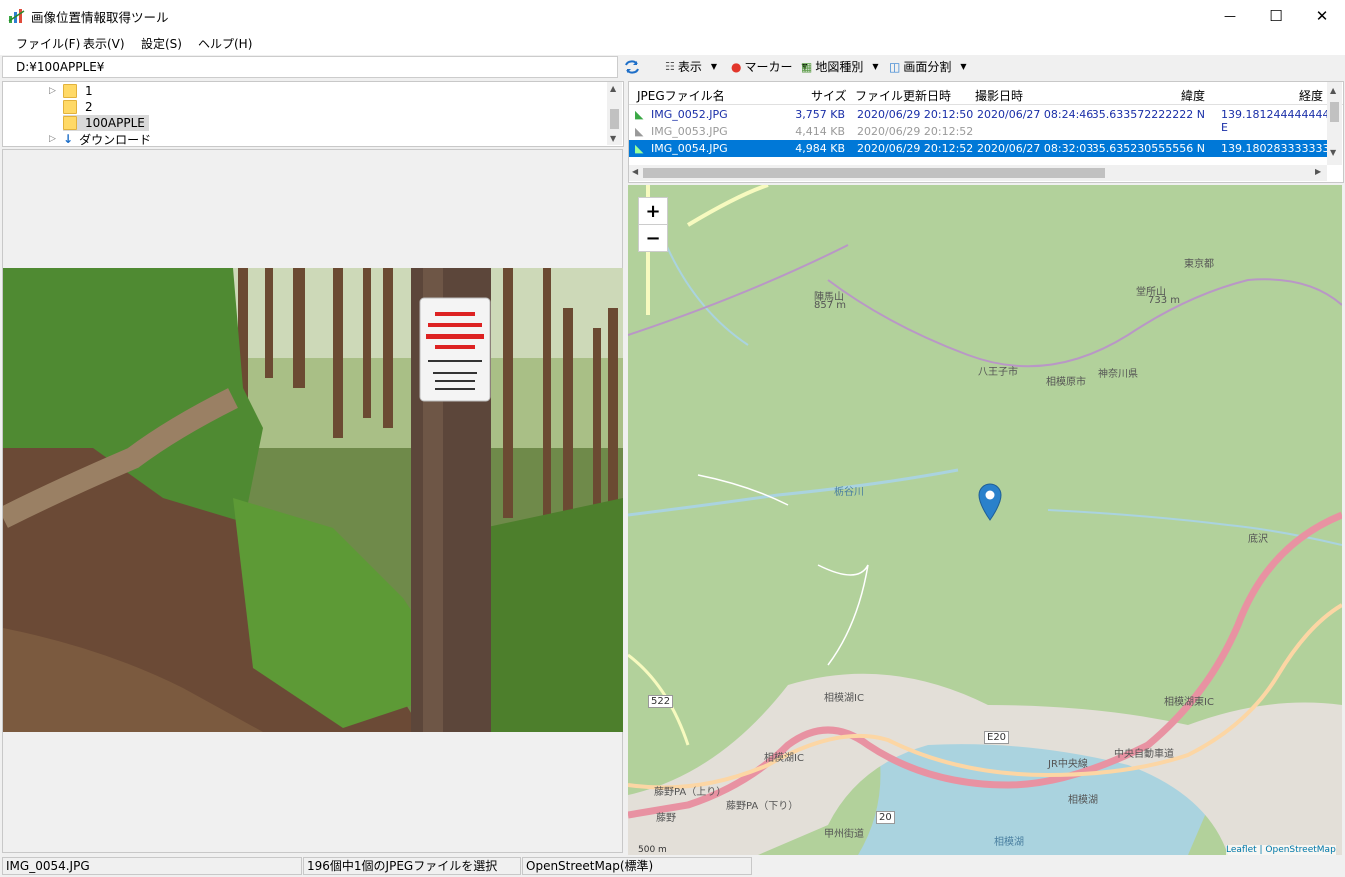 The height and width of the screenshot is (877, 1345). Describe the element at coordinates (830, 305) in the screenshot. I see `map-label: 857 m` at that location.